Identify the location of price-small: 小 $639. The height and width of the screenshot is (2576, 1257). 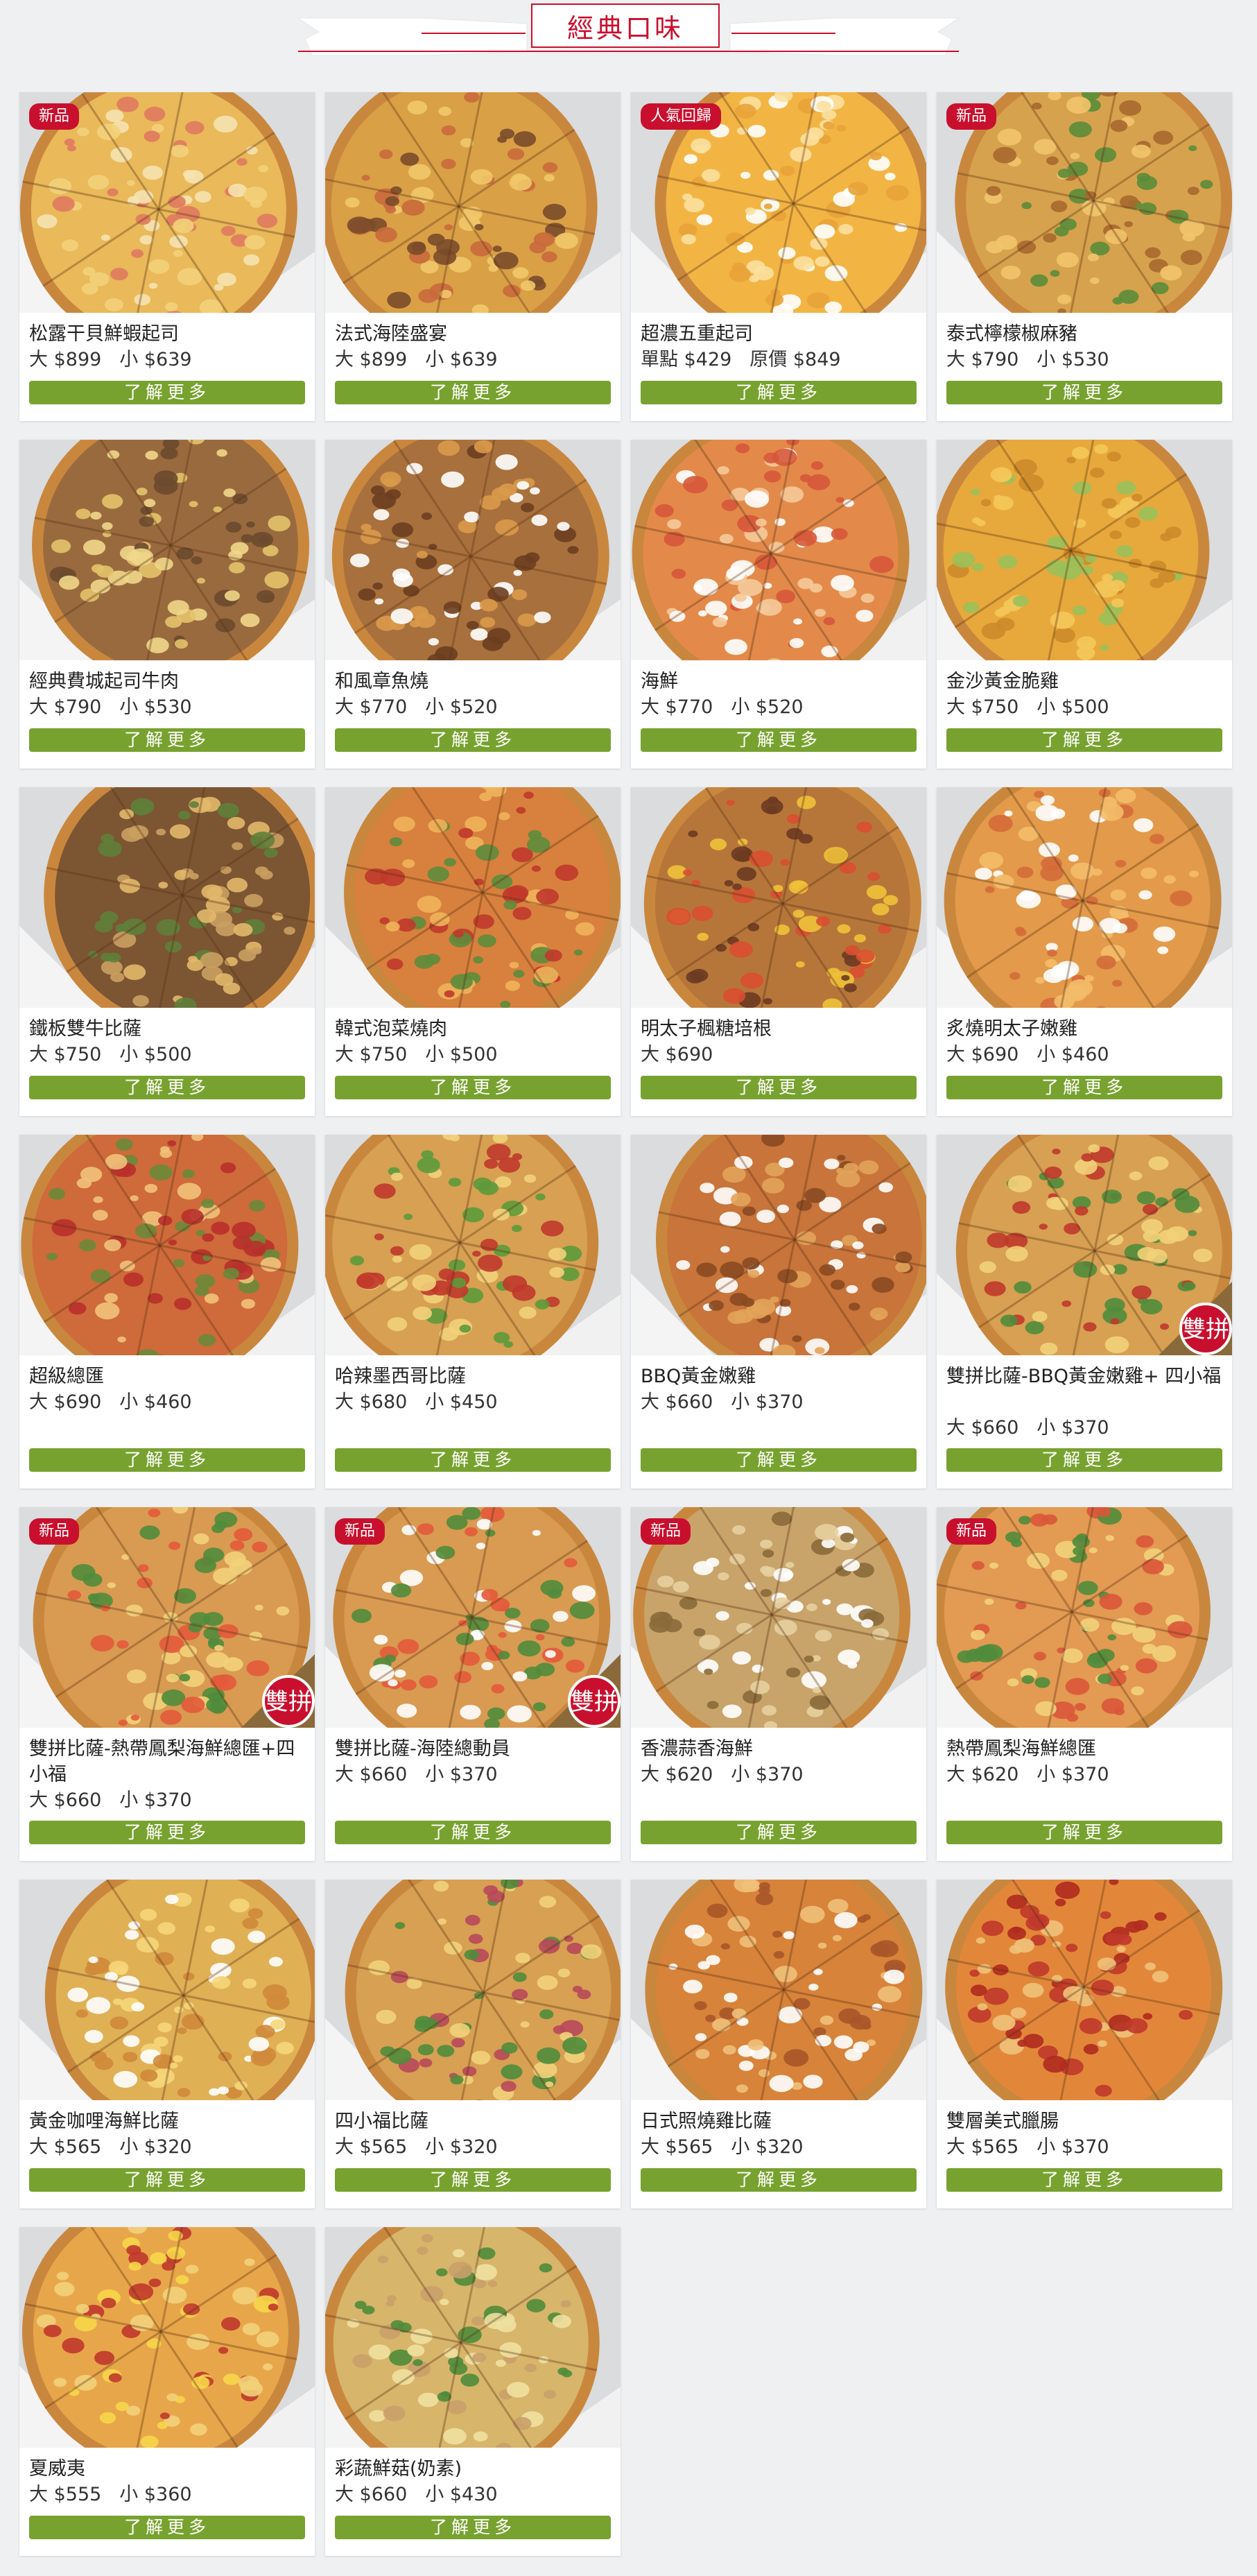
(461, 359).